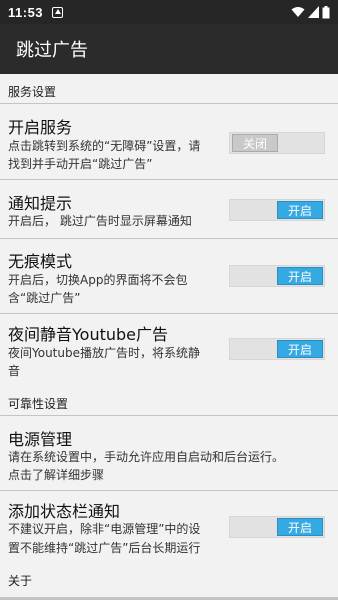 The height and width of the screenshot is (600, 338). What do you see at coordinates (26, 12) in the screenshot?
I see `status-time: 11:53` at bounding box center [26, 12].